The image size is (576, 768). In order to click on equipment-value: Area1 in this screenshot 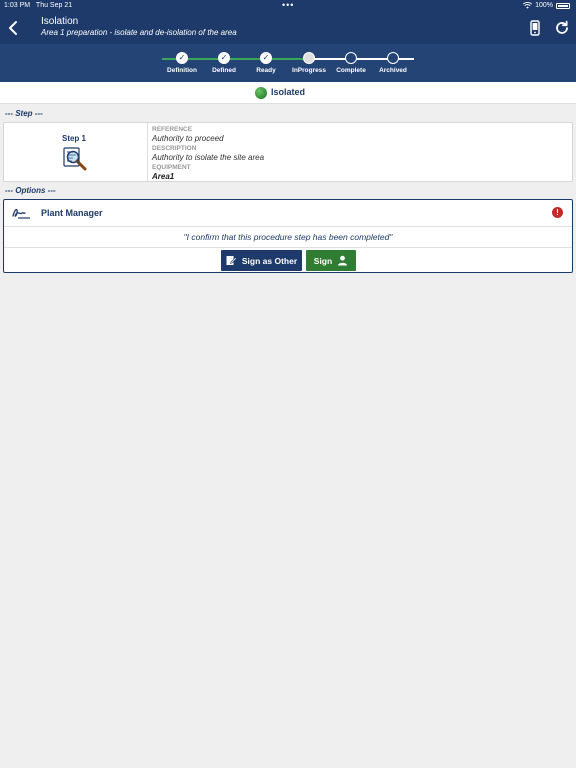, I will do `click(163, 176)`.